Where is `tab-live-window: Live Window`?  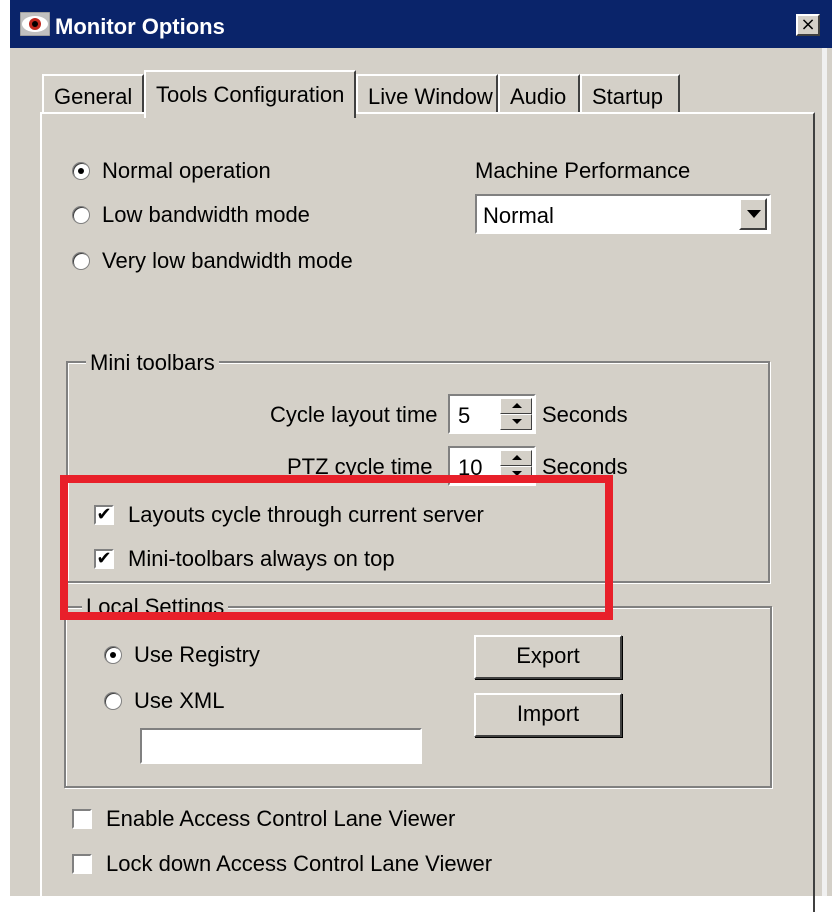
tab-live-window: Live Window is located at coordinates (427, 94).